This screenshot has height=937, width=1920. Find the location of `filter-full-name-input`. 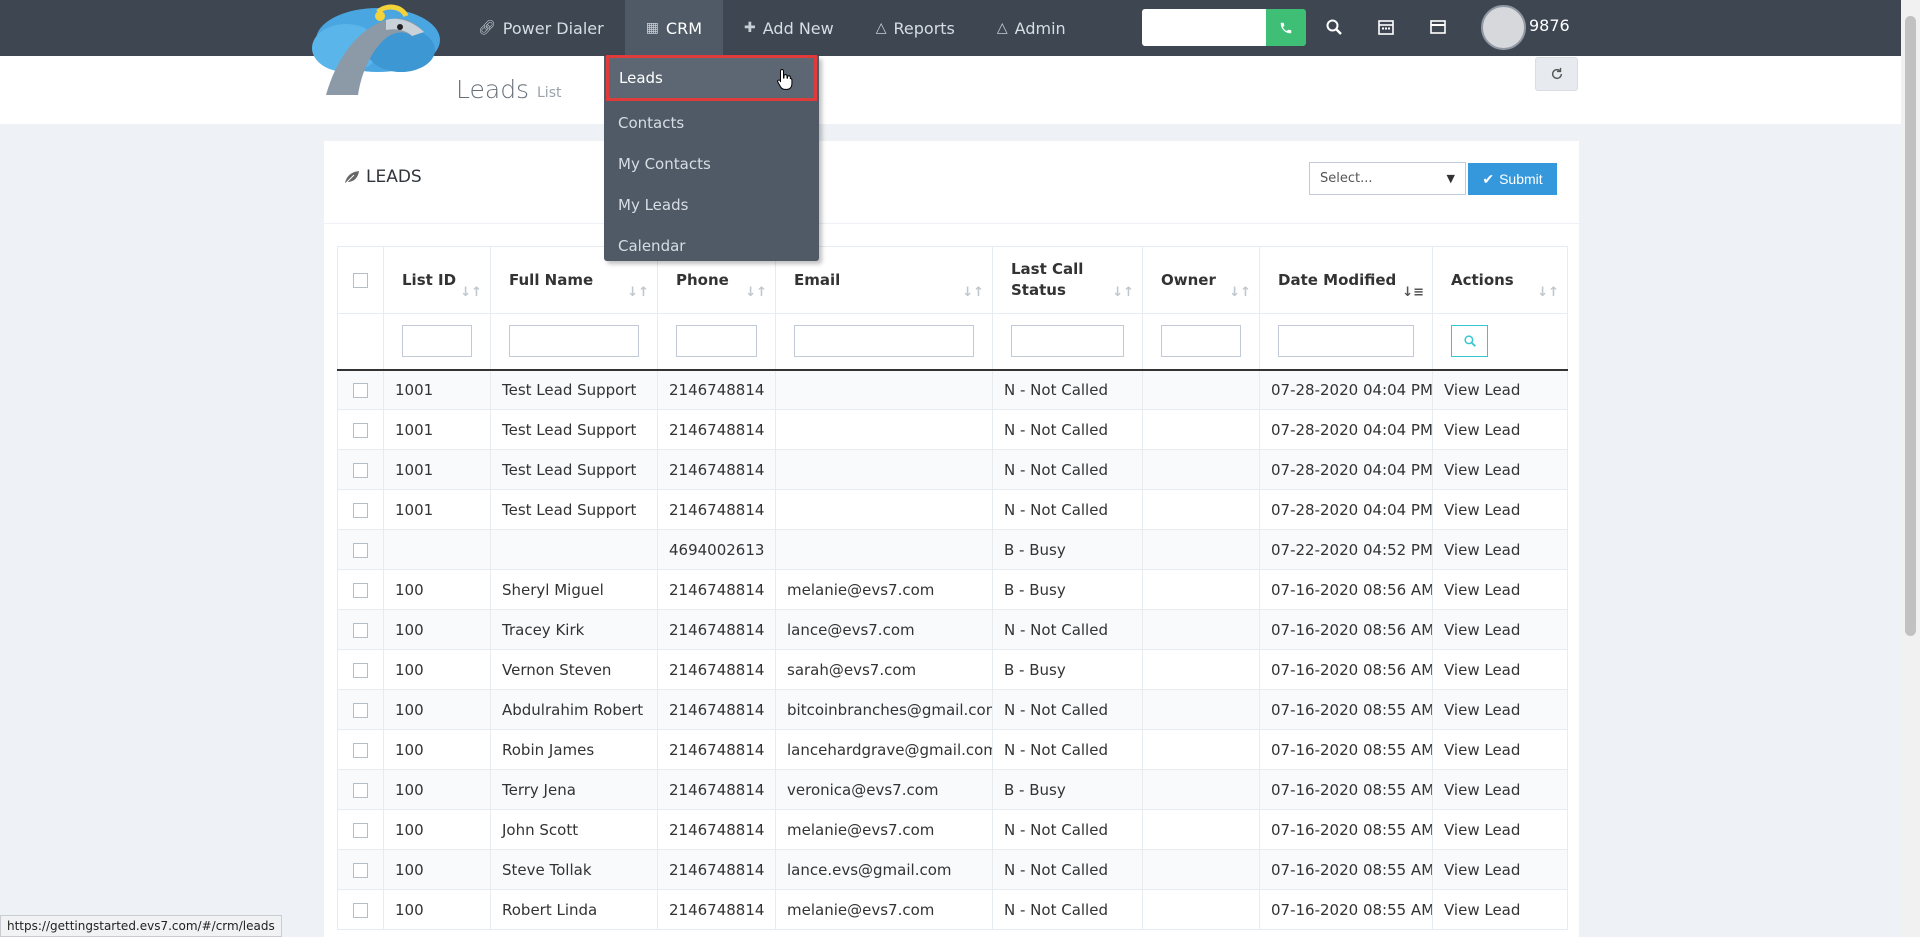

filter-full-name-input is located at coordinates (574, 341).